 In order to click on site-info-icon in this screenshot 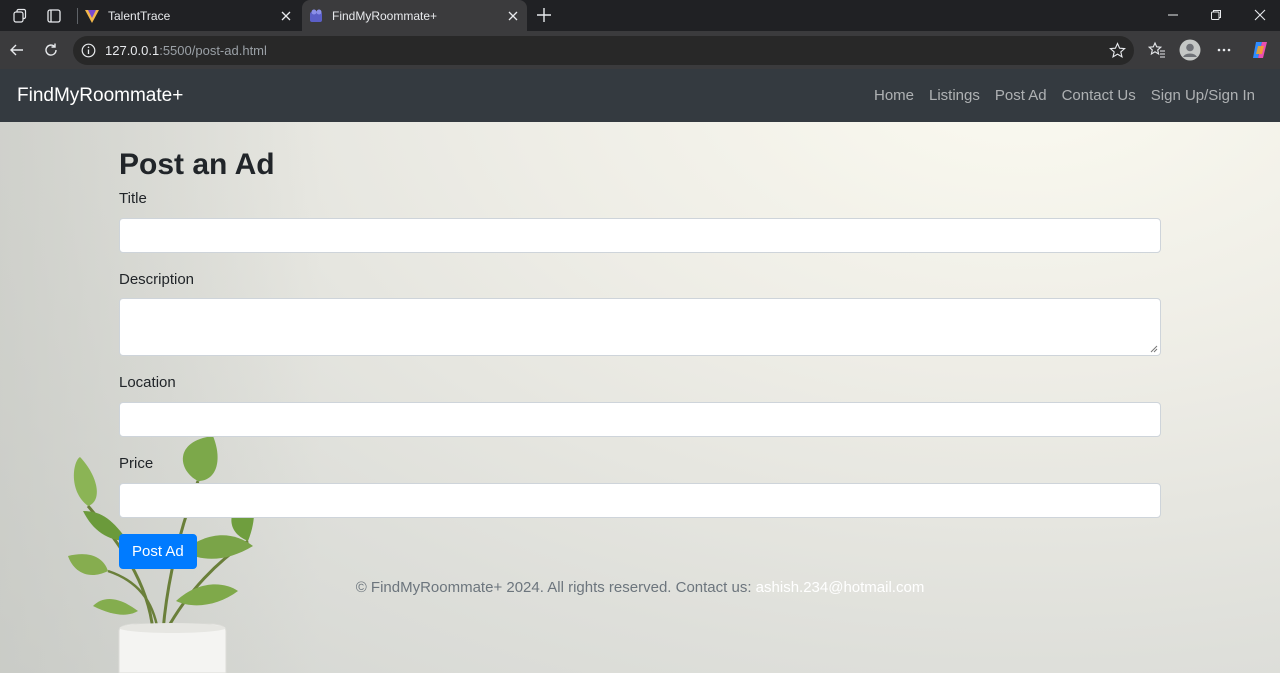, I will do `click(88, 50)`.